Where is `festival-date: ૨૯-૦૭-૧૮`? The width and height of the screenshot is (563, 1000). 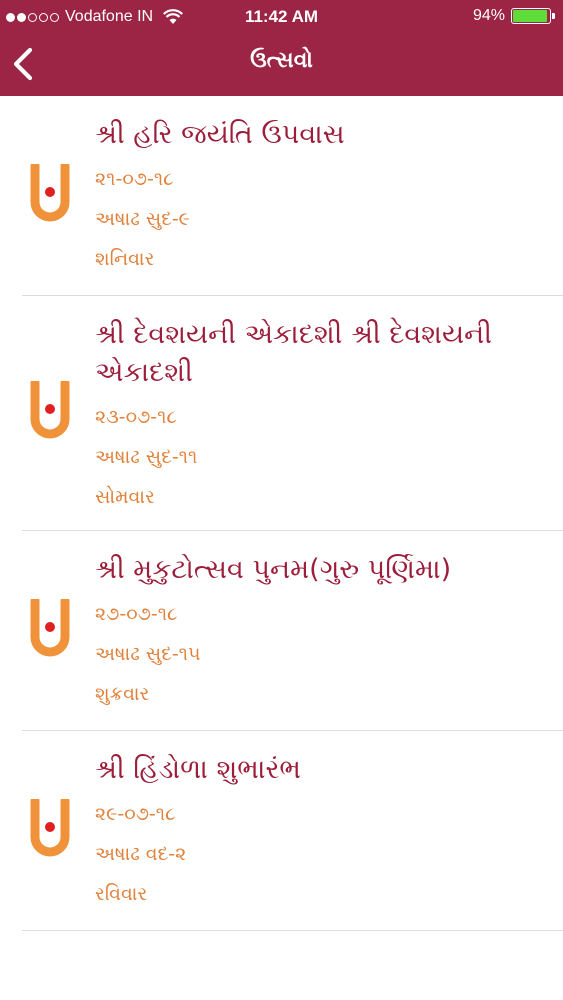 festival-date: ૨૯-૦૭-૧૮ is located at coordinates (135, 814).